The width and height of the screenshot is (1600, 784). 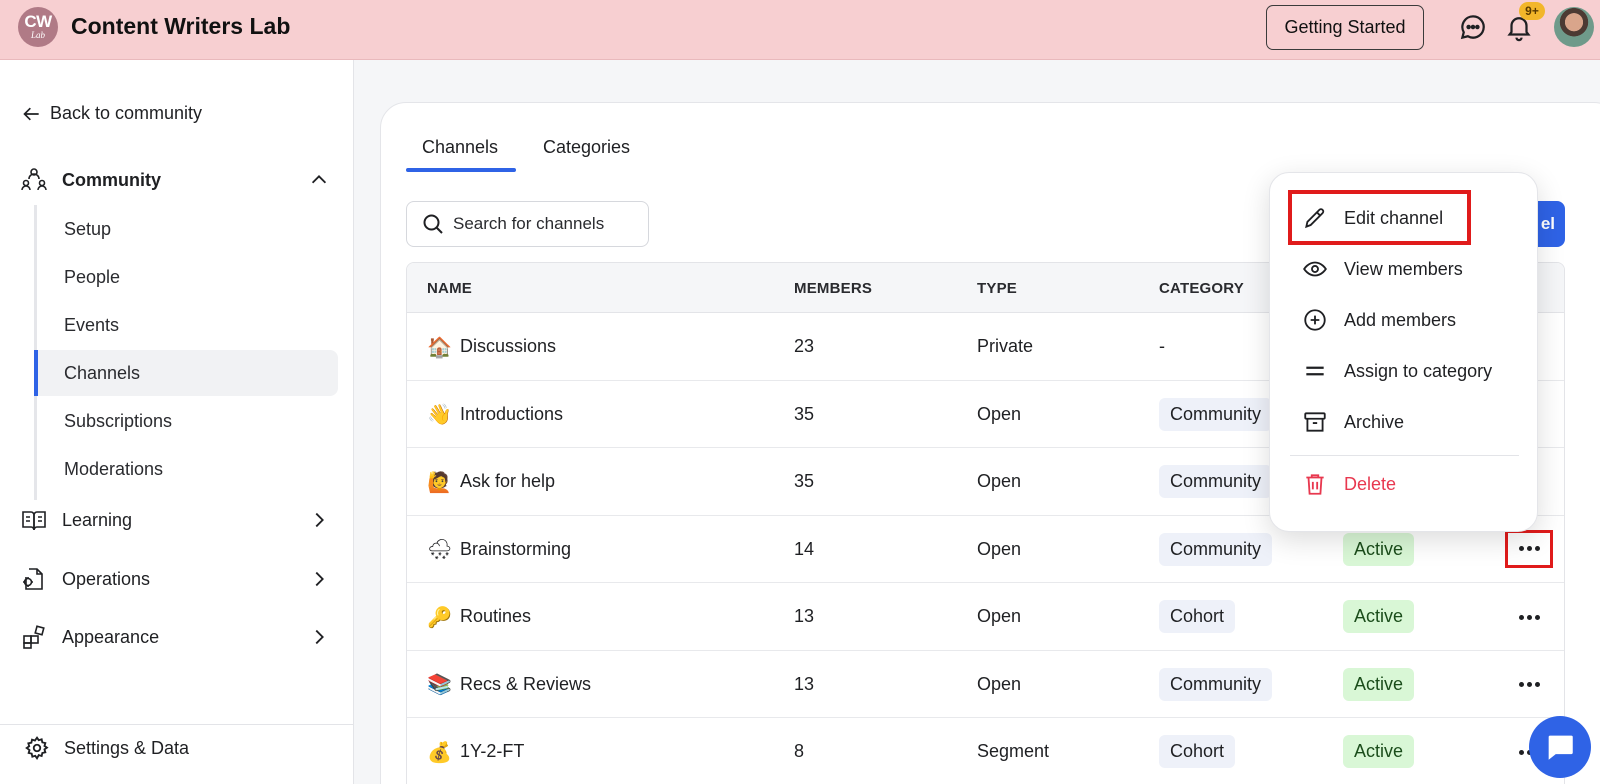 What do you see at coordinates (1315, 371) in the screenshot?
I see `equals-icon` at bounding box center [1315, 371].